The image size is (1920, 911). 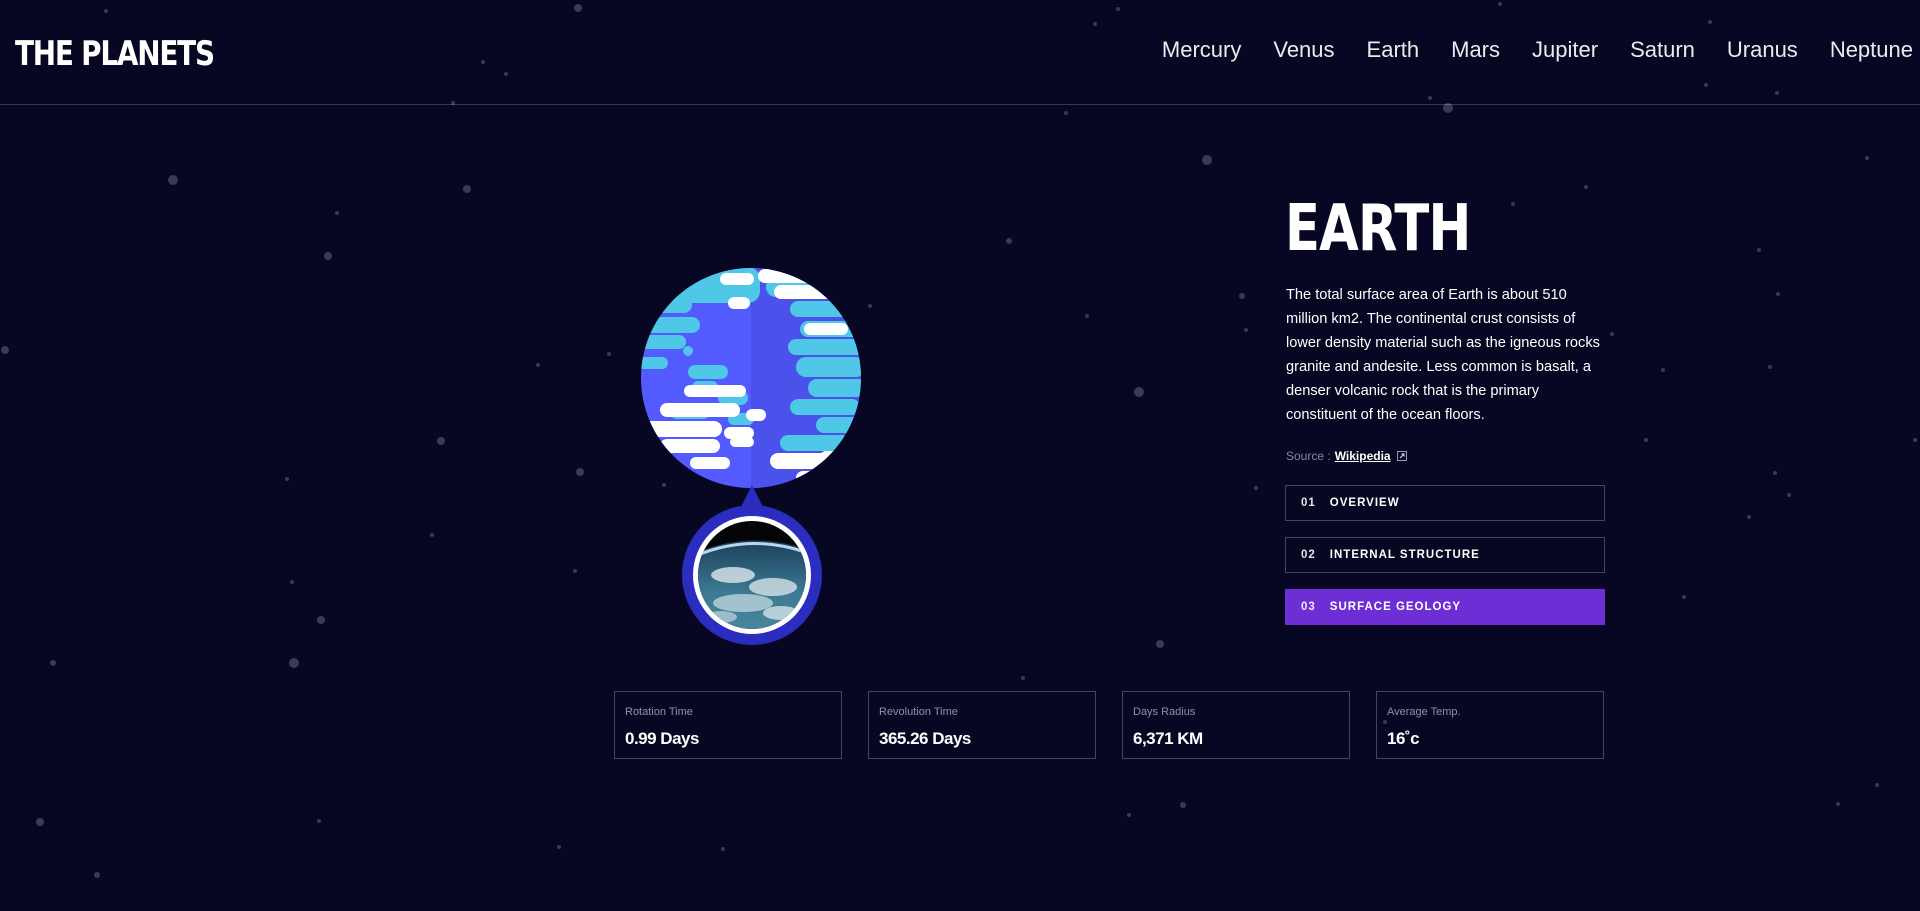 I want to click on stat-label: Days Radius, so click(x=1164, y=712).